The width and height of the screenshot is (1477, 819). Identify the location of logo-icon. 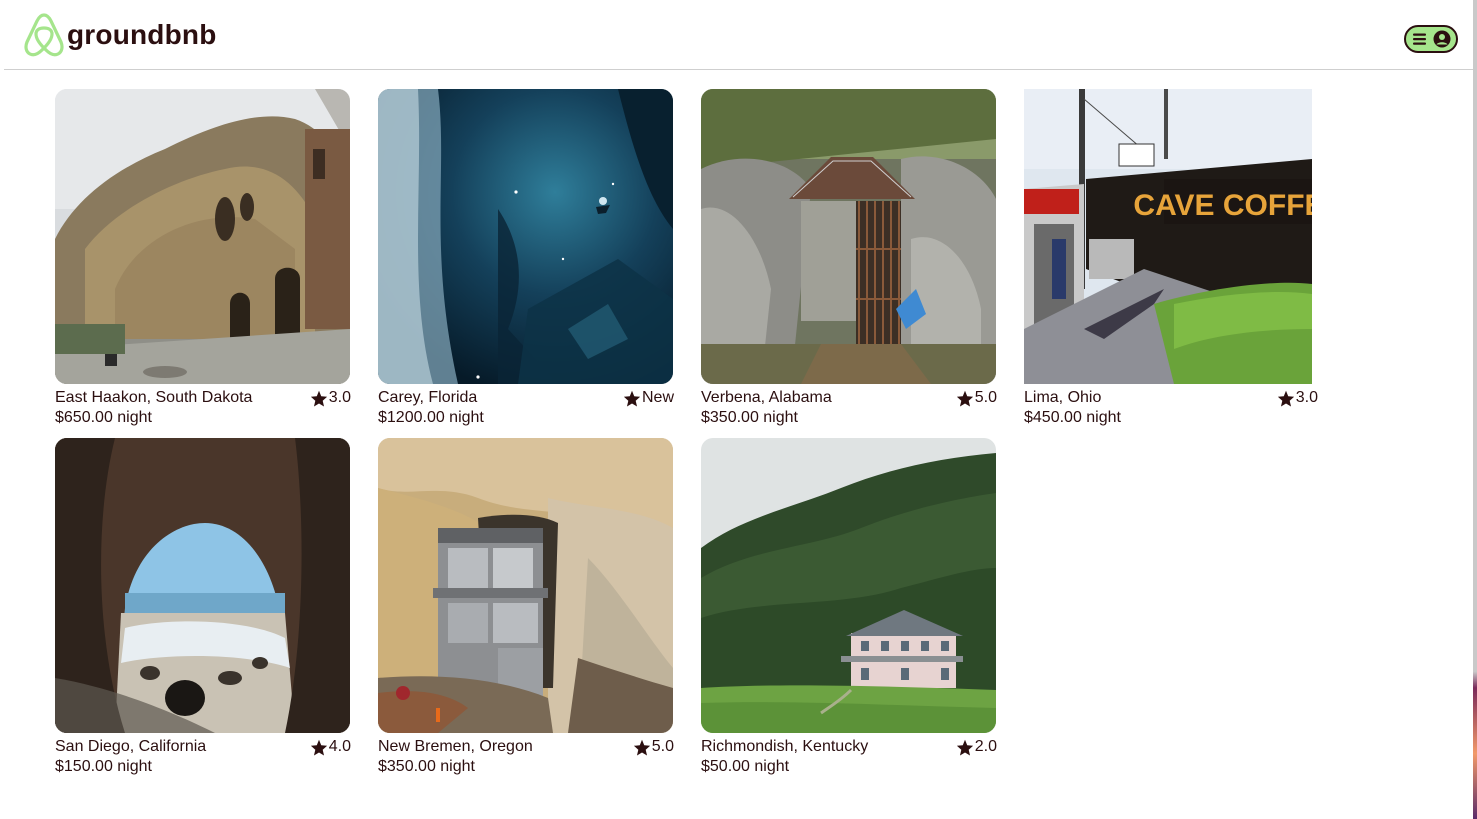
(44, 35).